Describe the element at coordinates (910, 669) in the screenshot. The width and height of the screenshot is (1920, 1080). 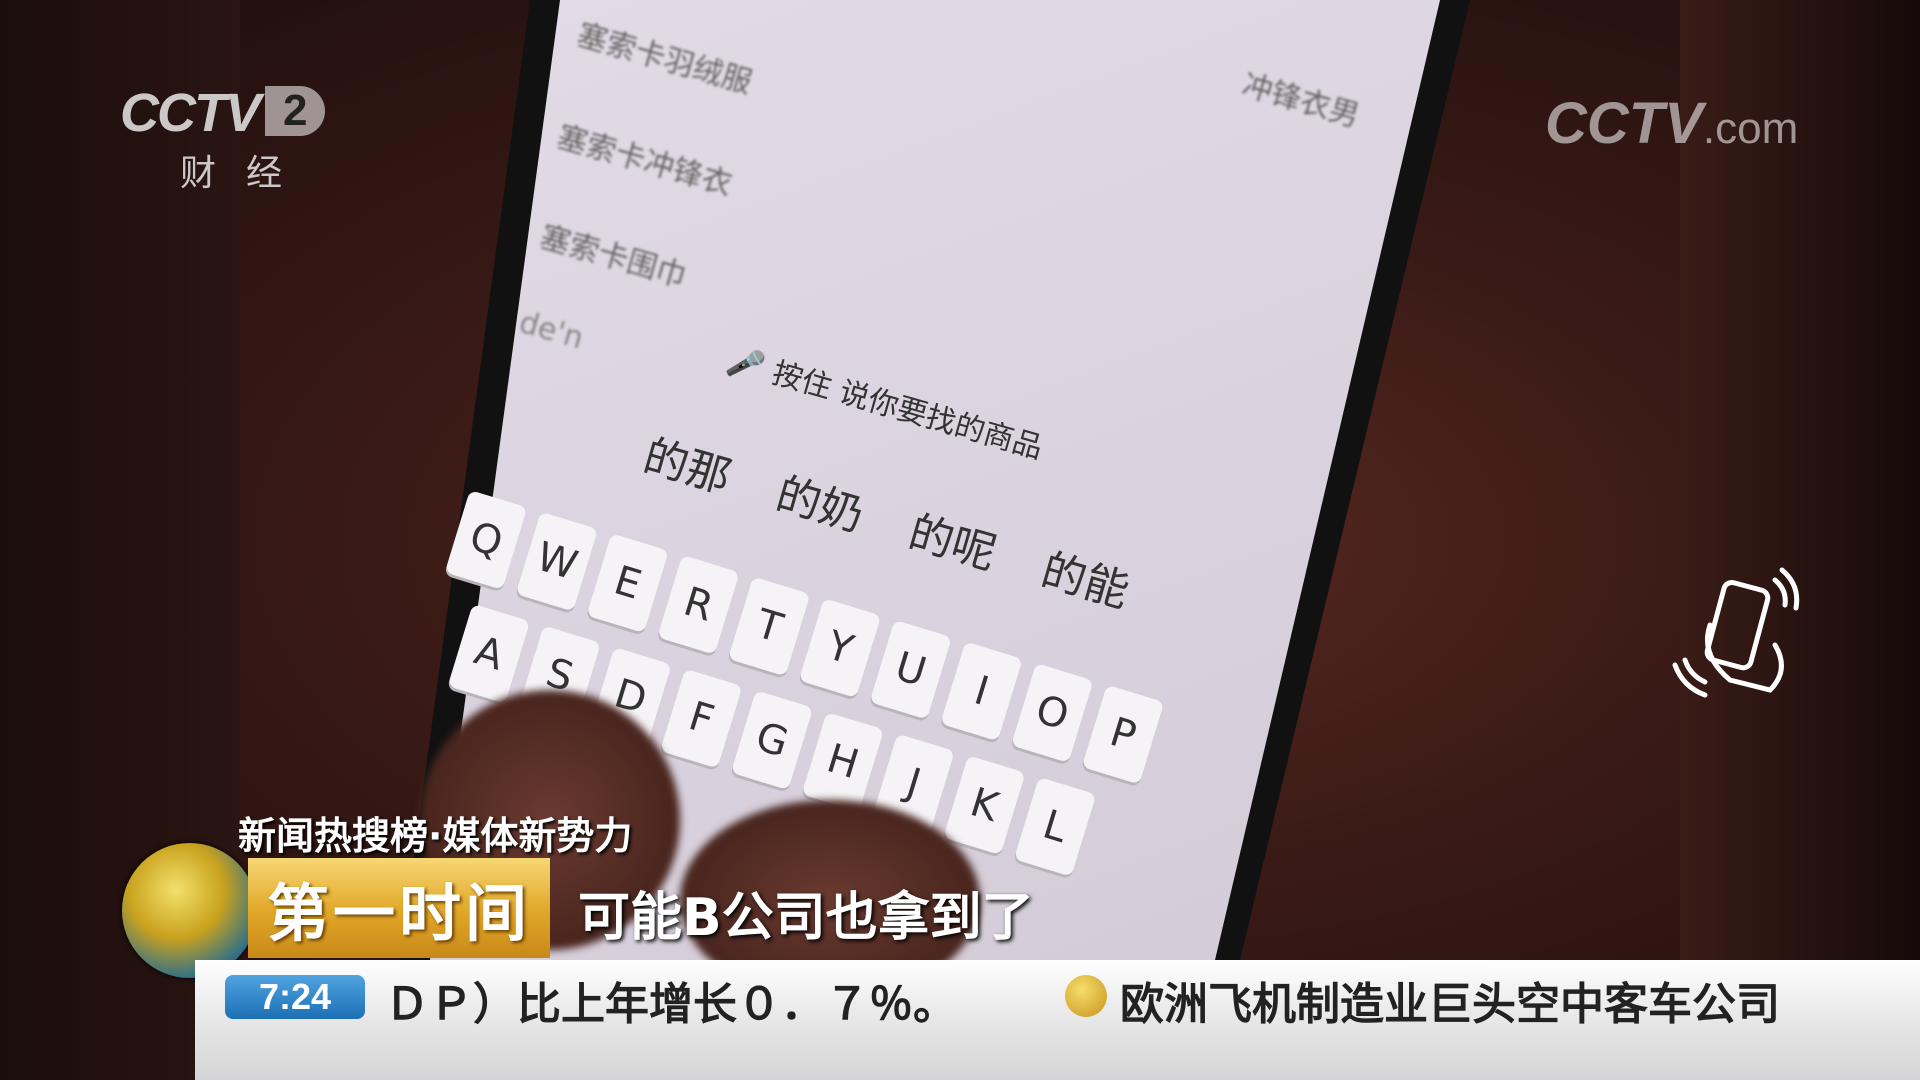
I see `key: U` at that location.